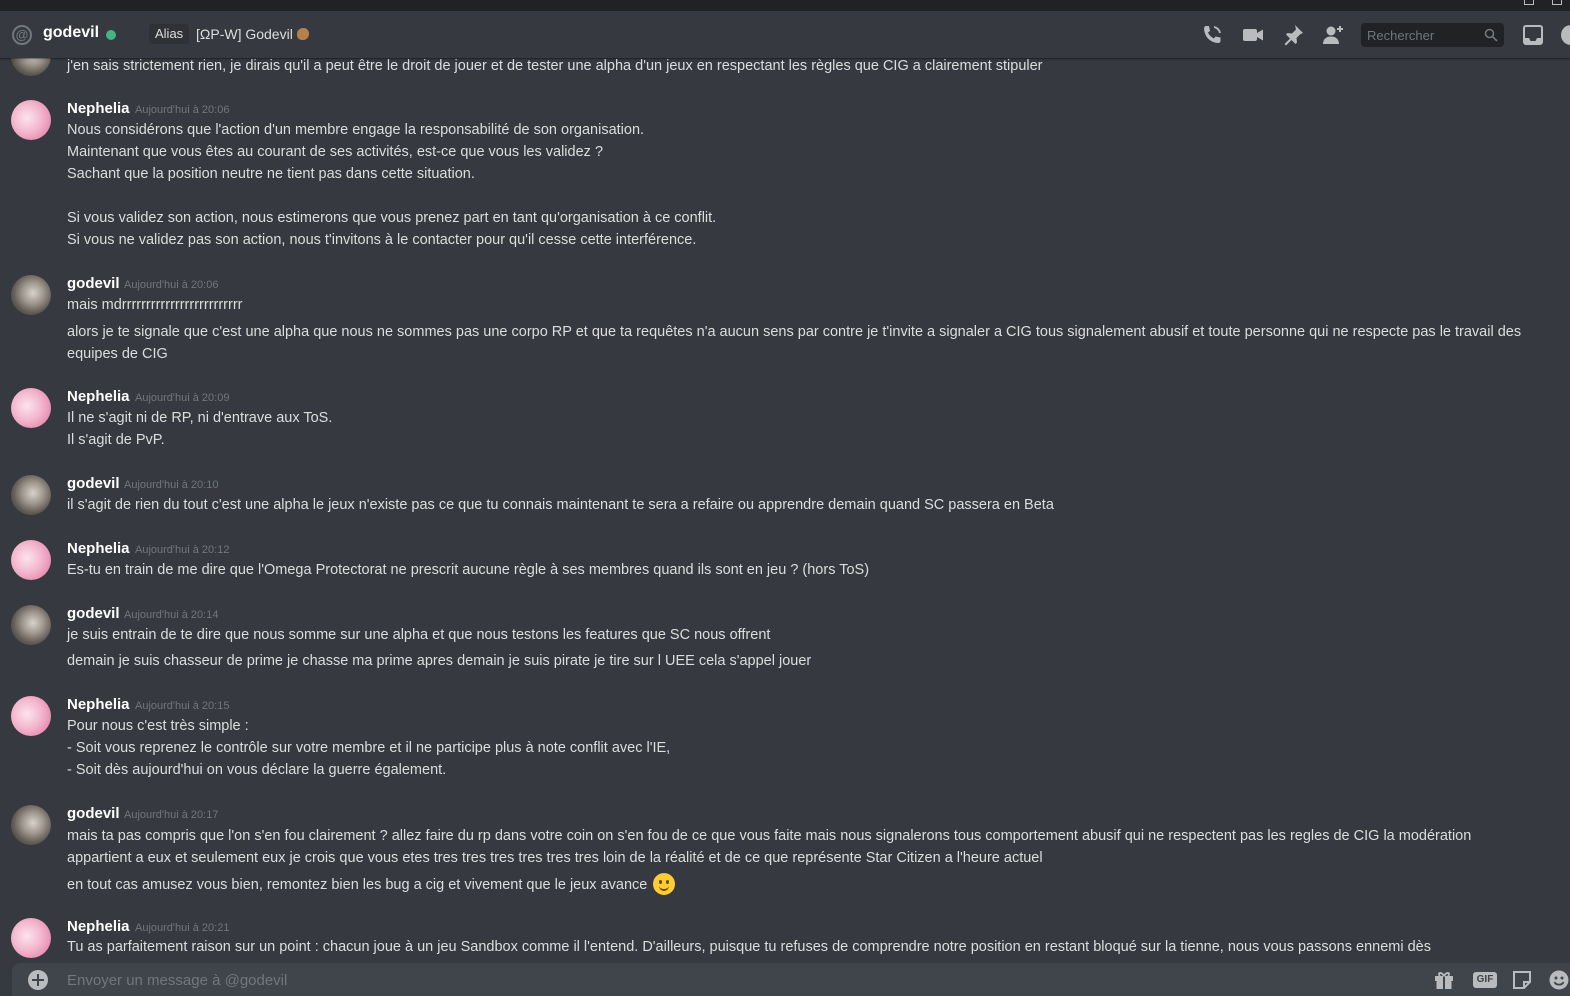 The height and width of the screenshot is (996, 1570). What do you see at coordinates (1485, 980) in the screenshot?
I see `gif-button: GIF` at bounding box center [1485, 980].